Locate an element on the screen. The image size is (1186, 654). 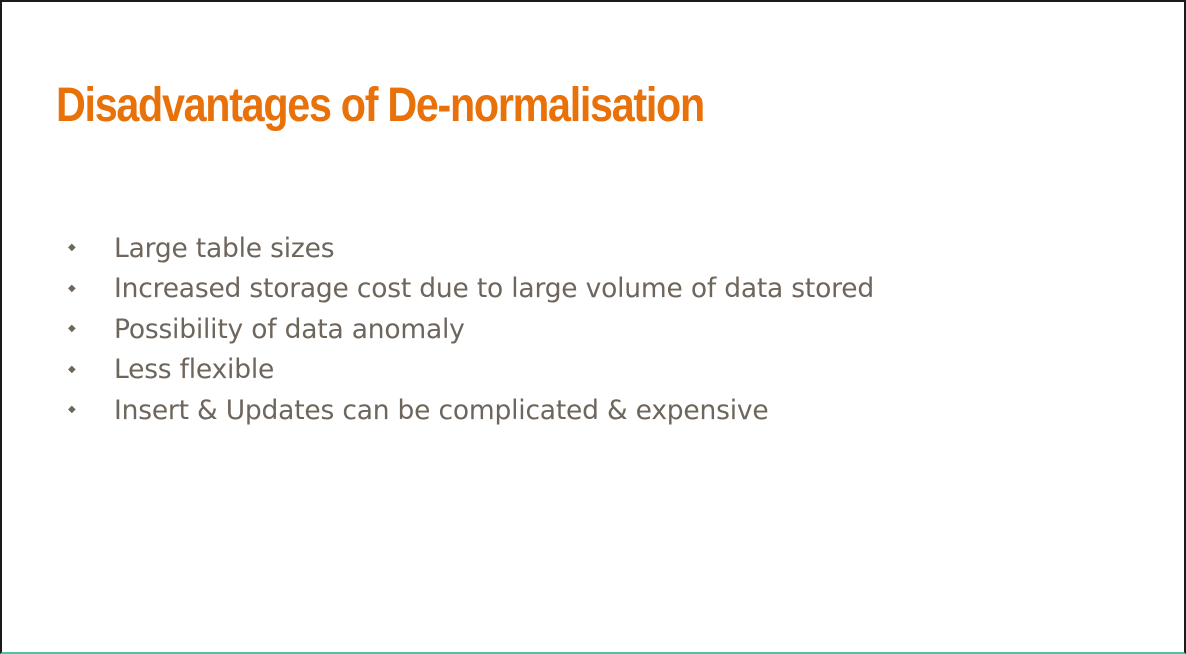
list-item: ◆ Possibility of data anomaly is located at coordinates (471, 329).